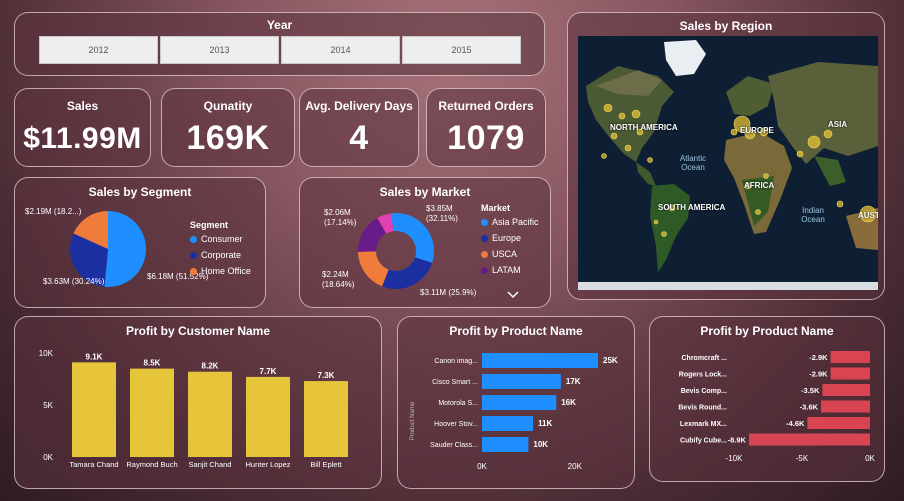 This screenshot has height=501, width=904. Describe the element at coordinates (210, 464) in the screenshot. I see `x-category-label: Sanjit Chand` at that location.